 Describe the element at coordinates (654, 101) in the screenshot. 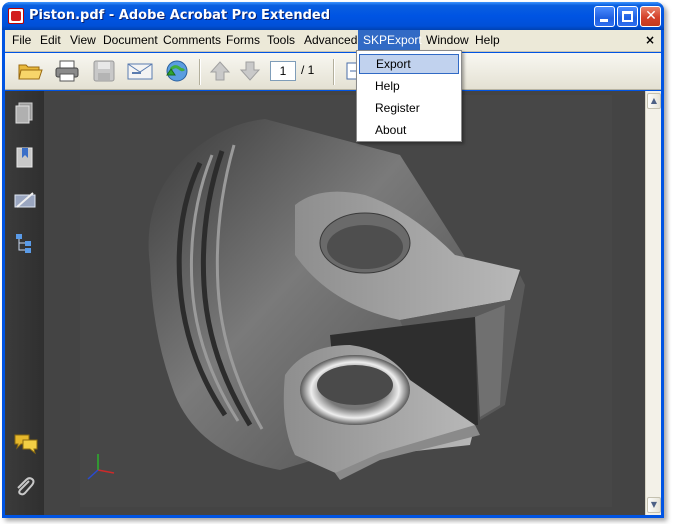

I see `scroll-up-button: ▲` at that location.